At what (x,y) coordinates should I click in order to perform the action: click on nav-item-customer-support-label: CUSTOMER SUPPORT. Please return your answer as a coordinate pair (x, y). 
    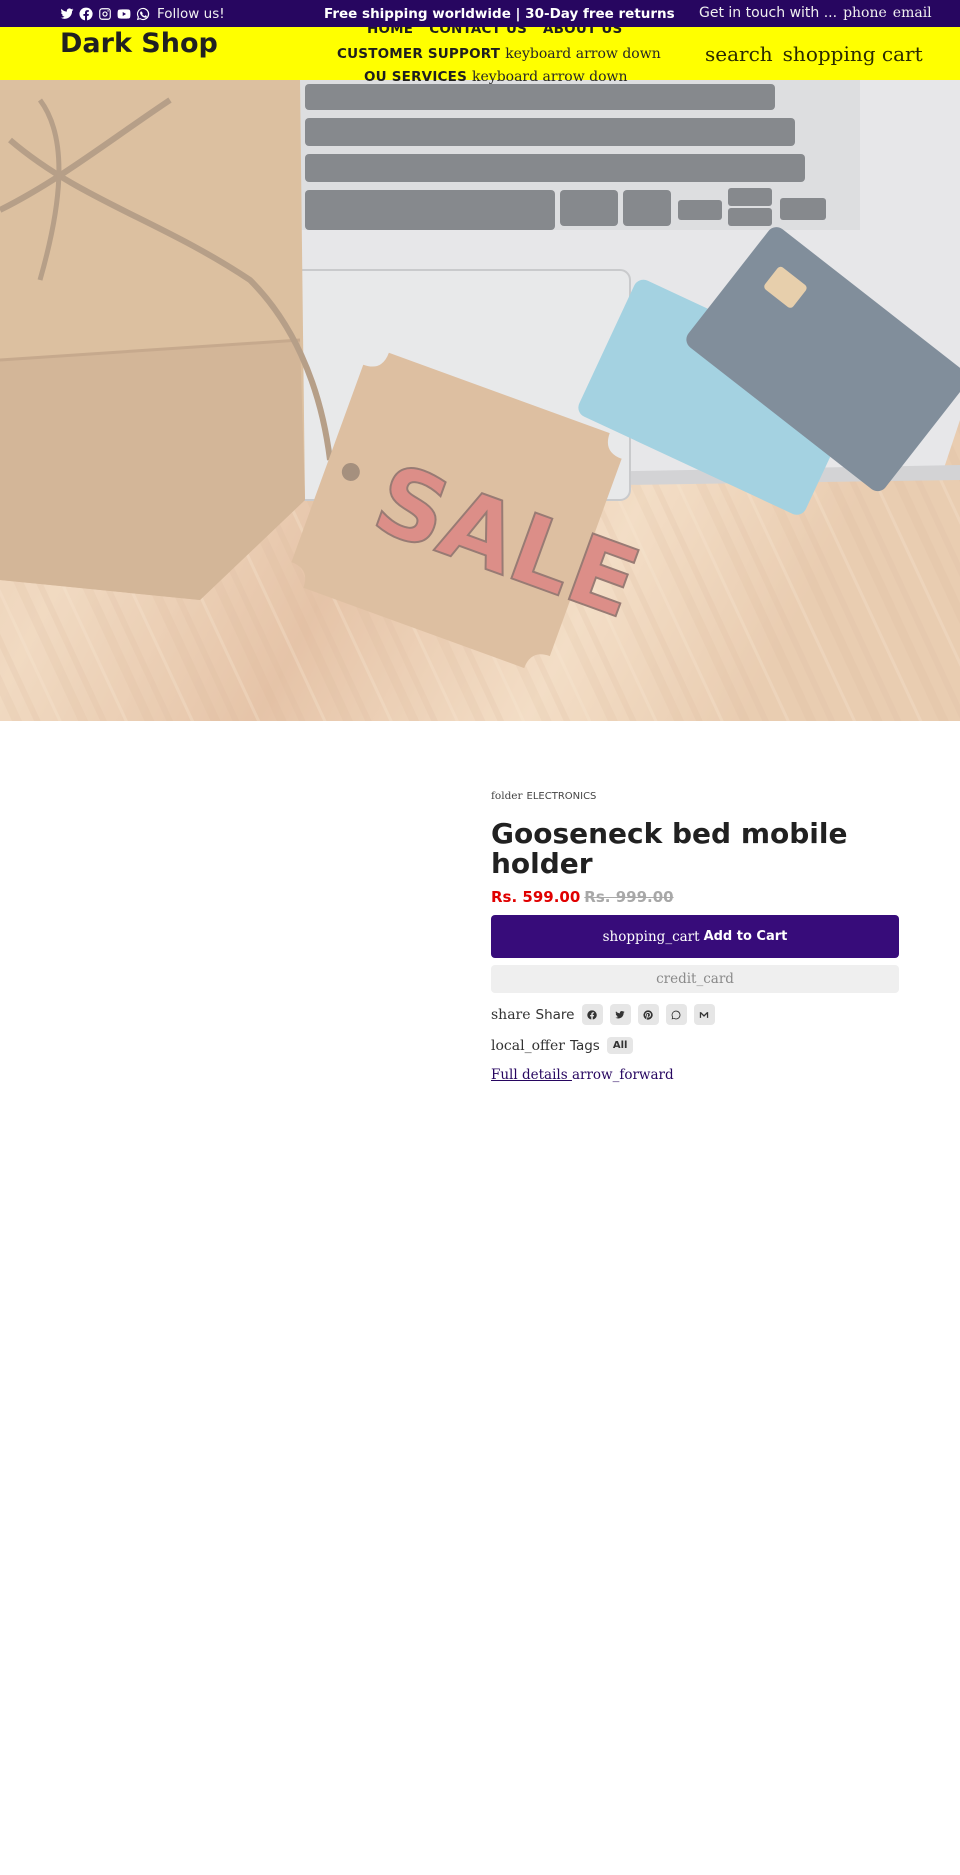
    Looking at the image, I should click on (419, 54).